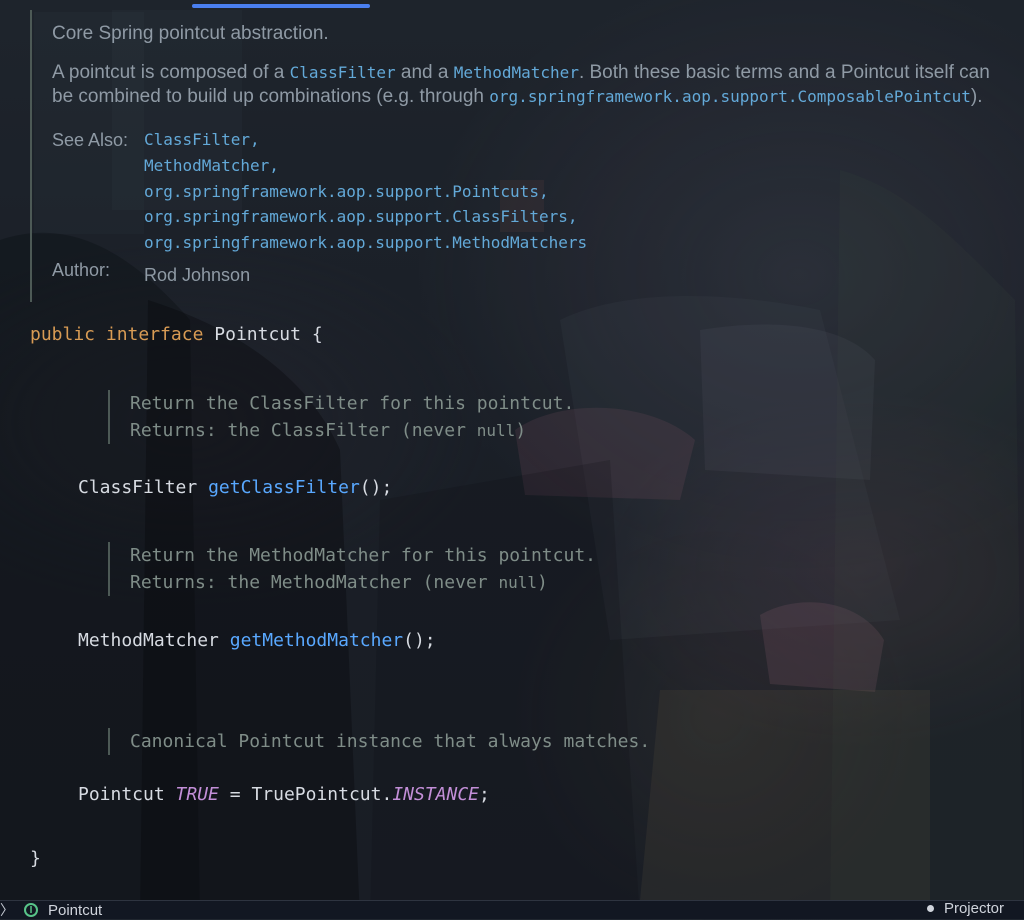 The width and height of the screenshot is (1024, 920). I want to click on projector-dot-icon, so click(930, 908).